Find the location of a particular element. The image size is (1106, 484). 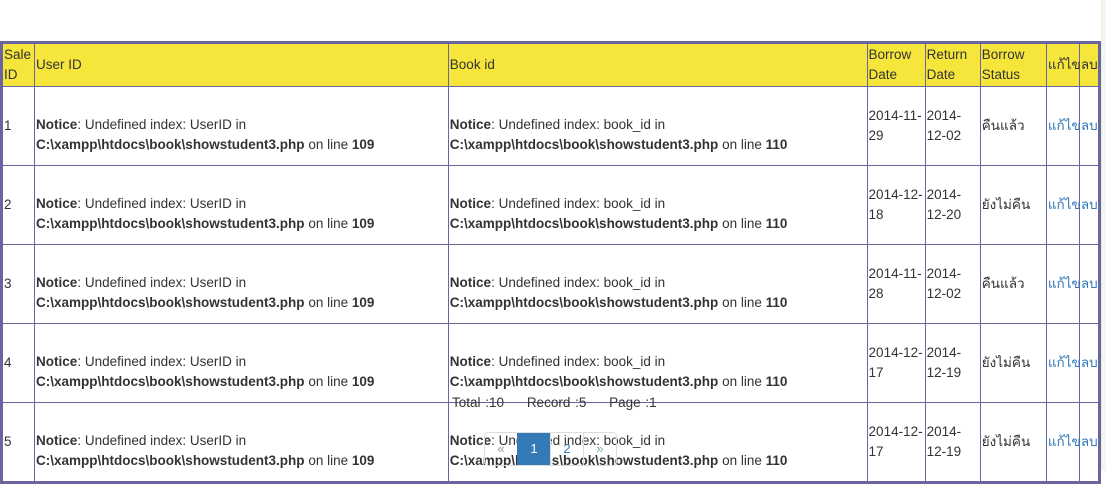

header-borrow-status: Borrow Status is located at coordinates (1013, 64).